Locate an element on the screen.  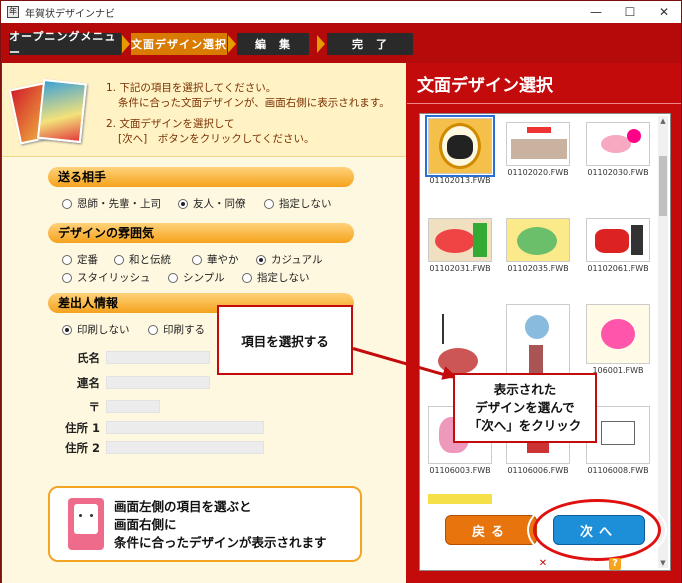
postal-label: 〒 is located at coordinates (94, 407).